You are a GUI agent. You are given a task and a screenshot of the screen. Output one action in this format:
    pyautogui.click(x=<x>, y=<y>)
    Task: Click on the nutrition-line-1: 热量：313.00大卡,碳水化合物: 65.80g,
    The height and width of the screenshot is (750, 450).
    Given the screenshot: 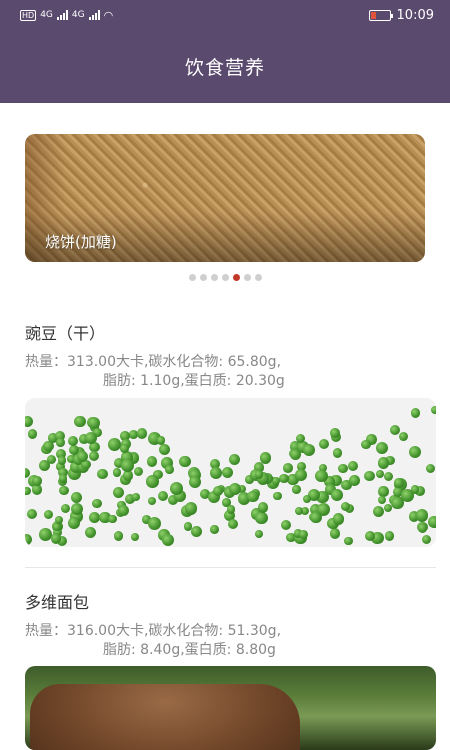 What is the action you would take?
    pyautogui.click(x=153, y=362)
    